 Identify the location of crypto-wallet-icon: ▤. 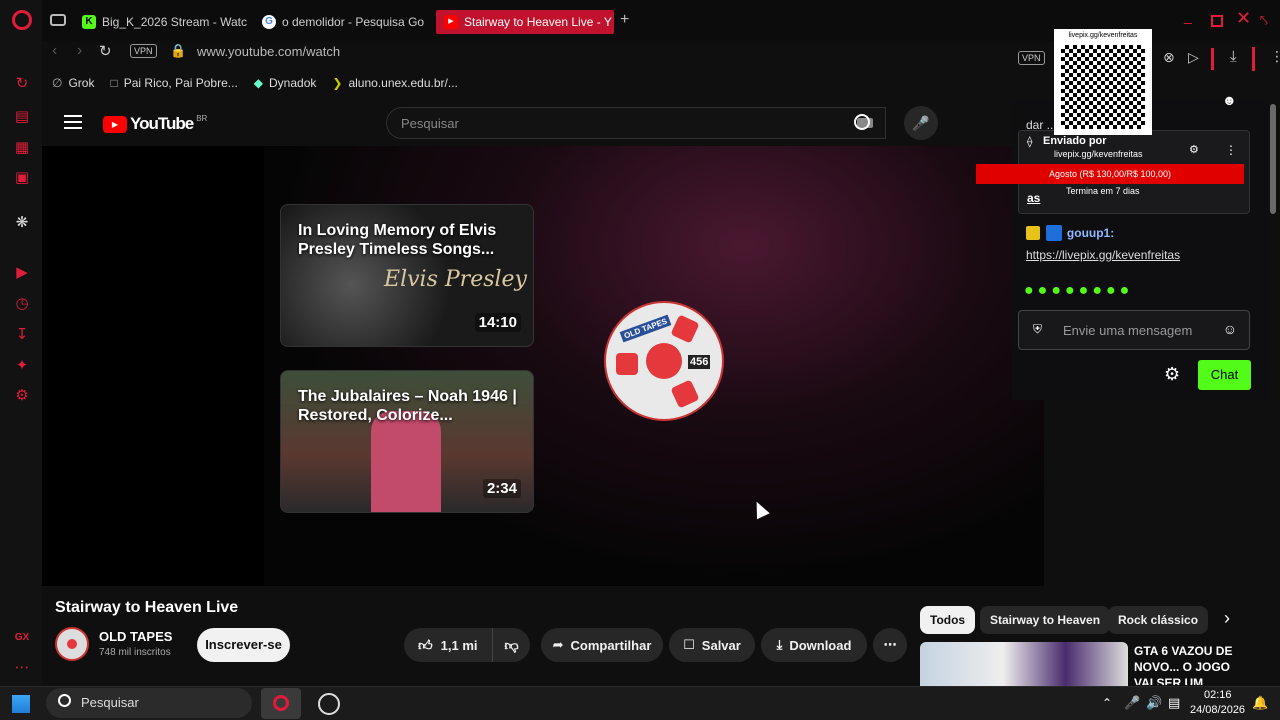
(22, 117).